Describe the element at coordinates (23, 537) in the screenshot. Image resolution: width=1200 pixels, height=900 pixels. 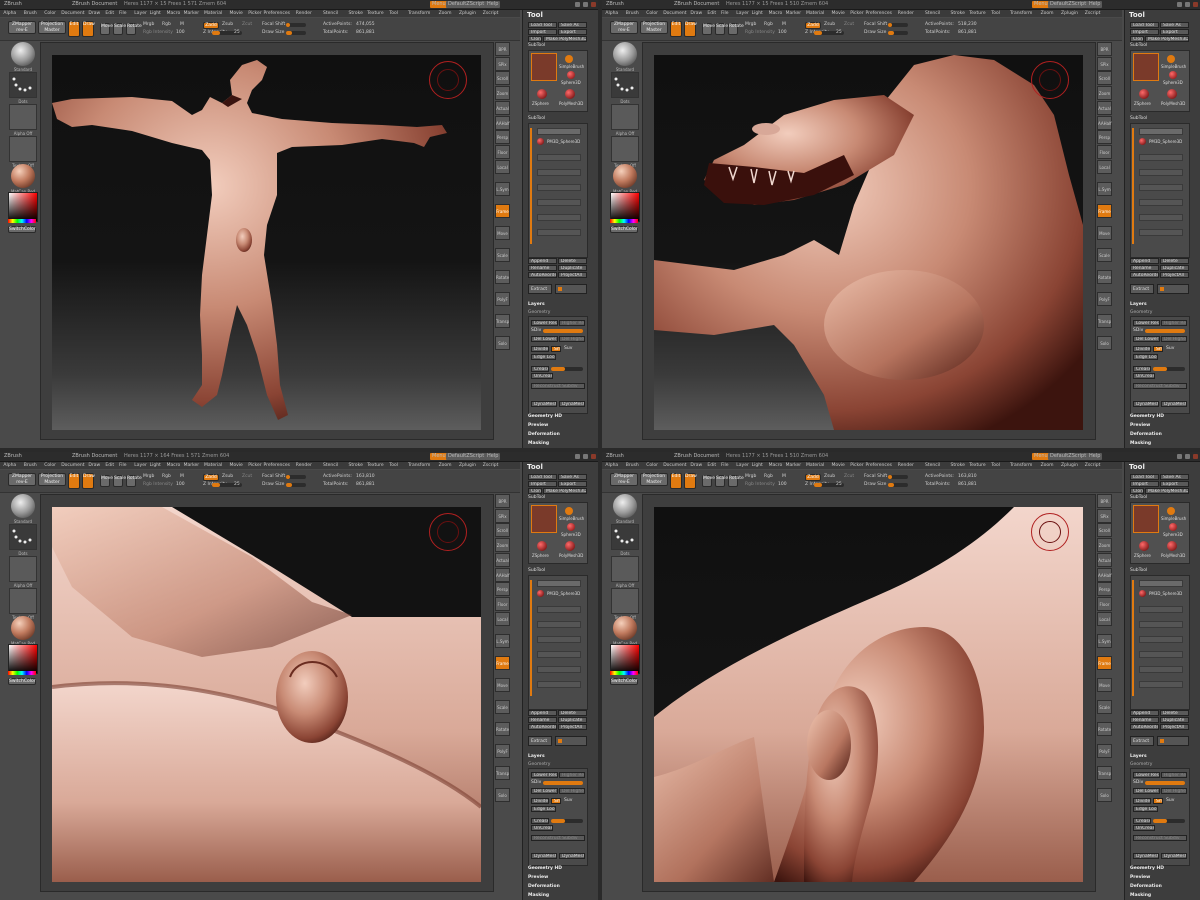
I see `stroke-selector` at that location.